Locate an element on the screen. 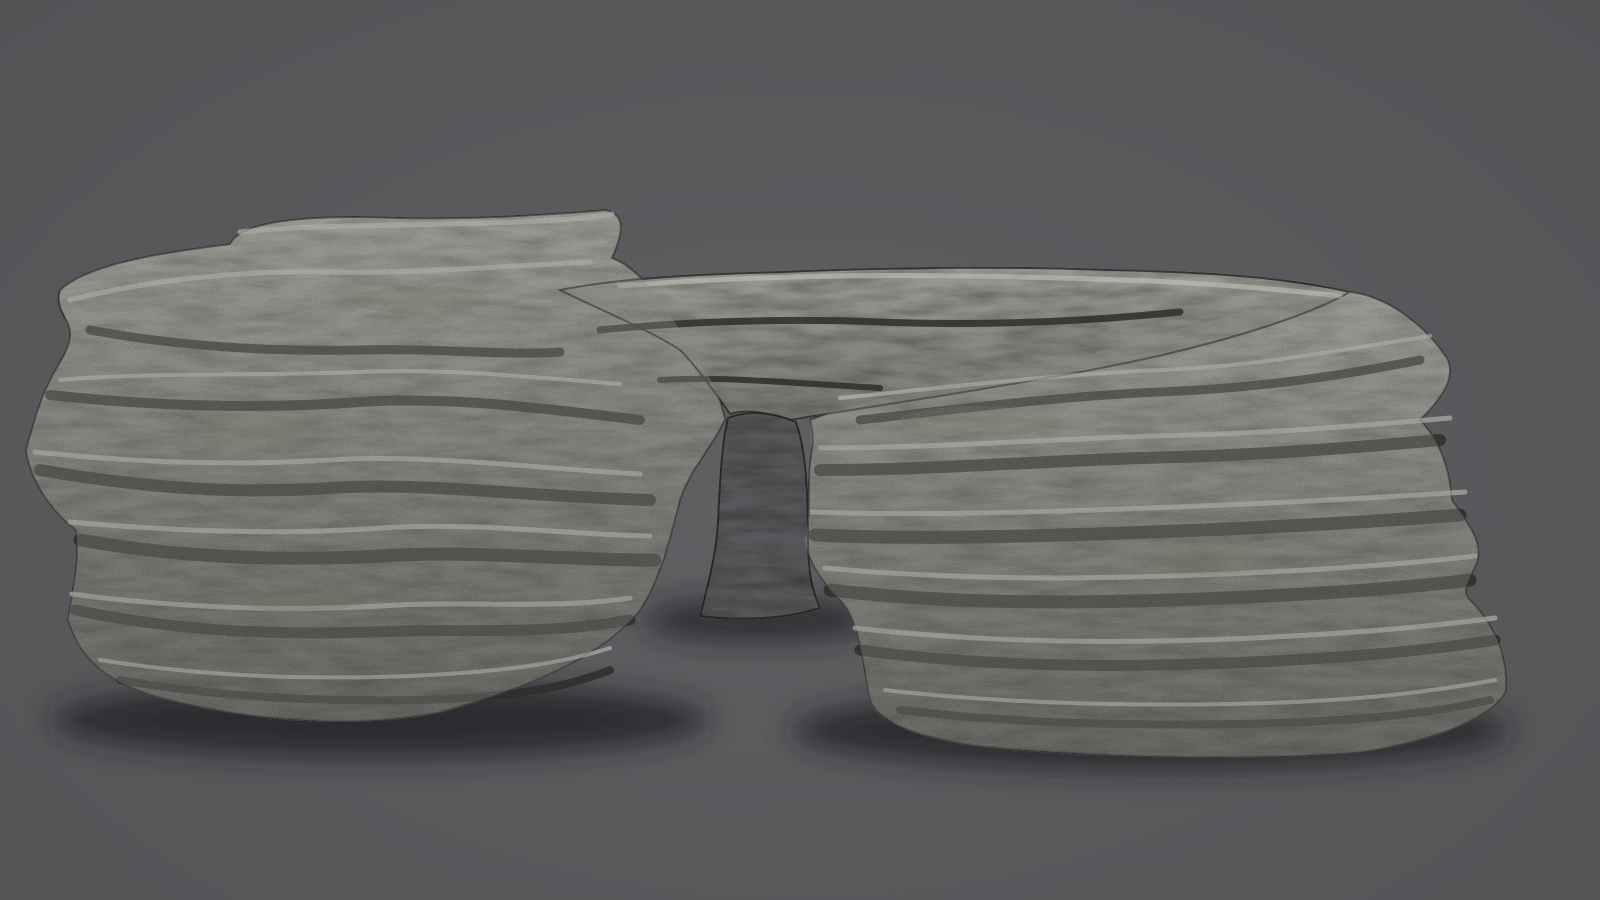 This screenshot has width=1600, height=900. arch-opening is located at coordinates (760, 516).